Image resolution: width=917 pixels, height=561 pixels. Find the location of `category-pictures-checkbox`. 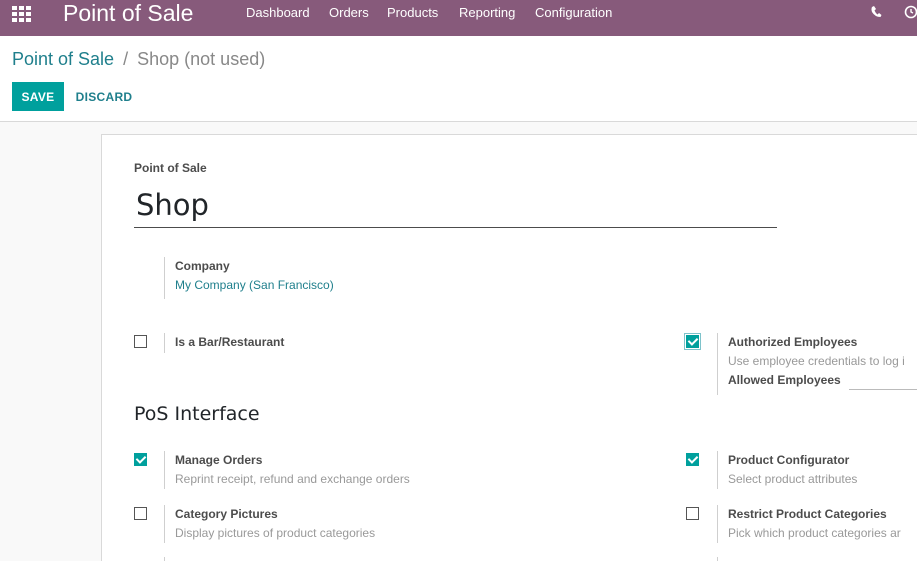

category-pictures-checkbox is located at coordinates (140, 513).